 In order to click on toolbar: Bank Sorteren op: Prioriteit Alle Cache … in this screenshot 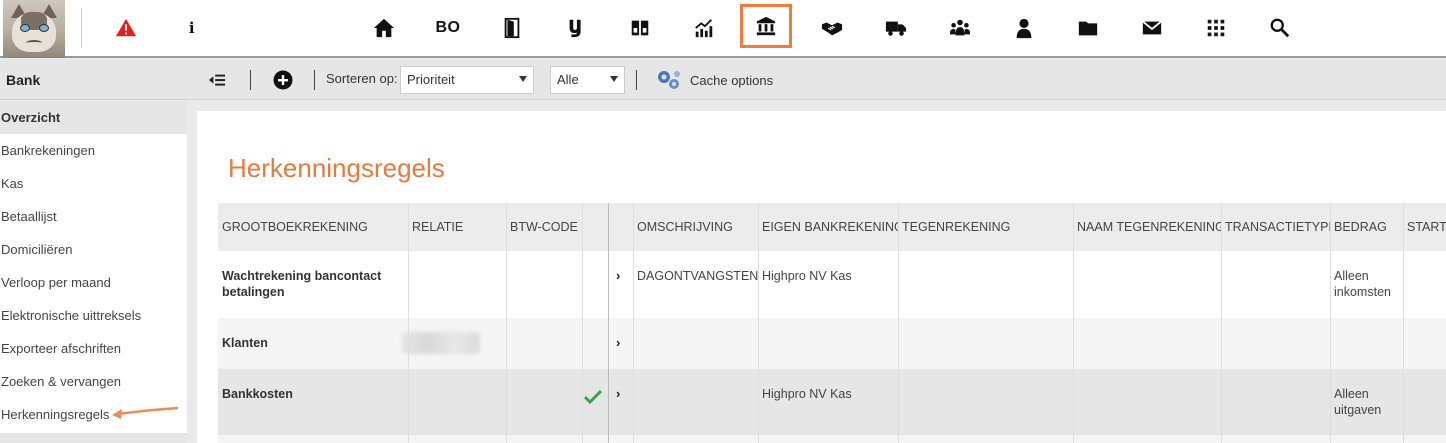, I will do `click(723, 80)`.